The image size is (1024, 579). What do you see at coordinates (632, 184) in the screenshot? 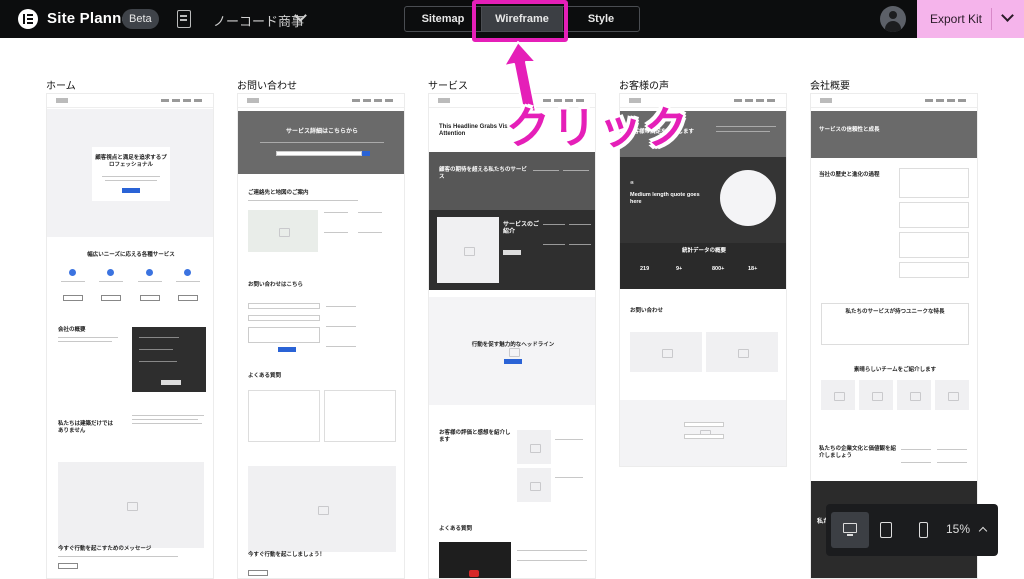
I see `quote-mark: “` at bounding box center [632, 184].